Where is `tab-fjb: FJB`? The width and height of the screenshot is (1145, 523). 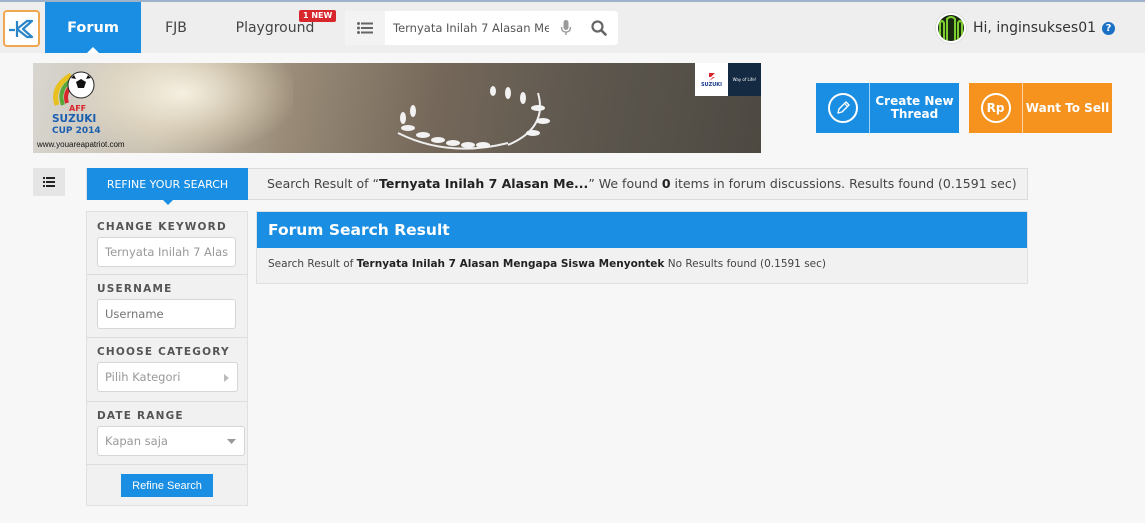
tab-fjb: FJB is located at coordinates (176, 27).